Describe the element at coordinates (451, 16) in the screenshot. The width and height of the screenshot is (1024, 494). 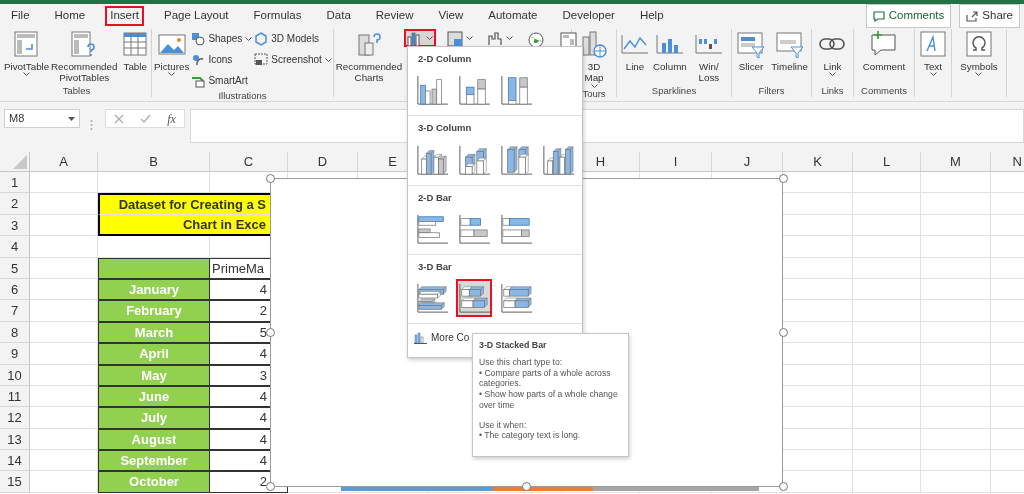
I see `menu-tab: View` at that location.